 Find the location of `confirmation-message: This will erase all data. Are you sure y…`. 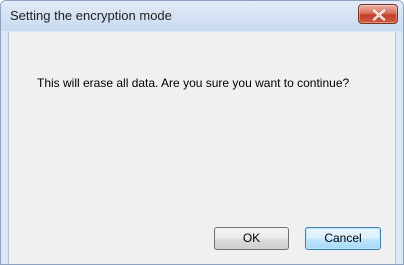

confirmation-message: This will erase all data. Are you sure y… is located at coordinates (193, 83).